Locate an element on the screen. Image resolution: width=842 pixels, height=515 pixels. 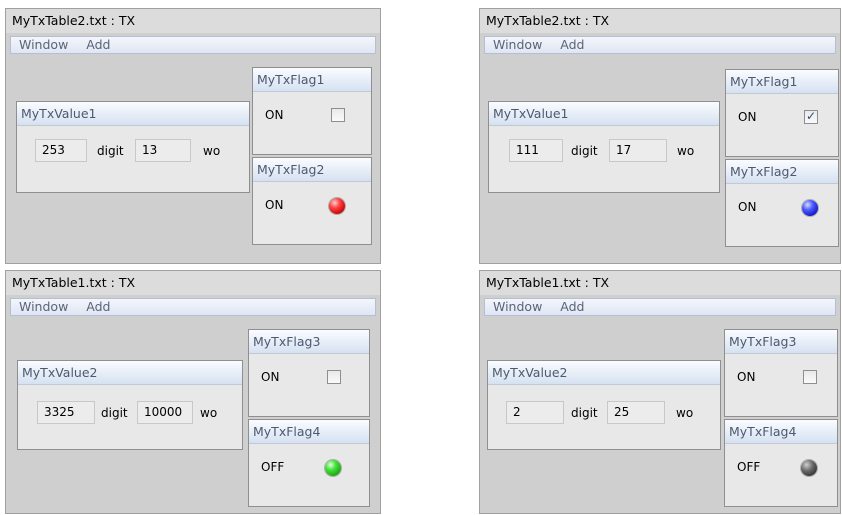
value-panel: MyTxValue2 3325 digit 10000 wo is located at coordinates (130, 405).